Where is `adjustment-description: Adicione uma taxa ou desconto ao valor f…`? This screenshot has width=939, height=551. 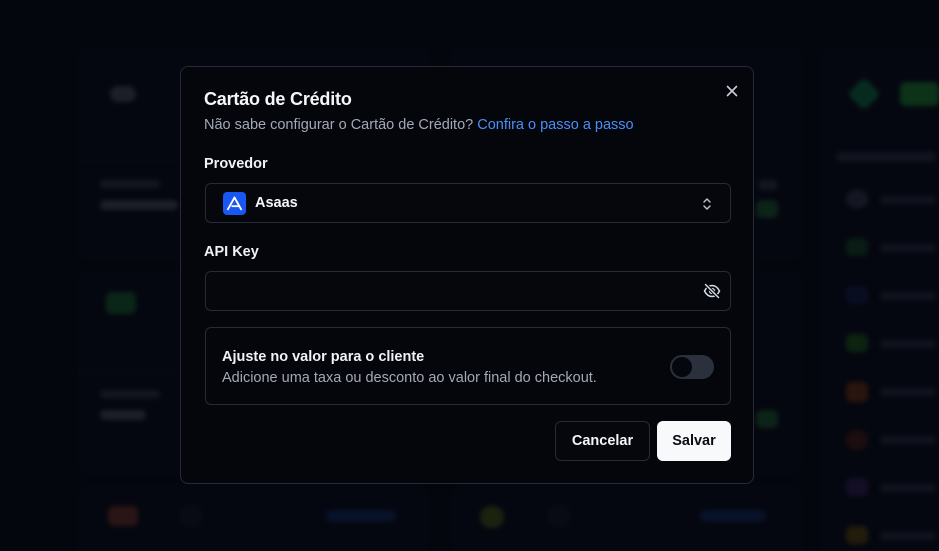 adjustment-description: Adicione uma taxa ou desconto ao valor f… is located at coordinates (409, 378).